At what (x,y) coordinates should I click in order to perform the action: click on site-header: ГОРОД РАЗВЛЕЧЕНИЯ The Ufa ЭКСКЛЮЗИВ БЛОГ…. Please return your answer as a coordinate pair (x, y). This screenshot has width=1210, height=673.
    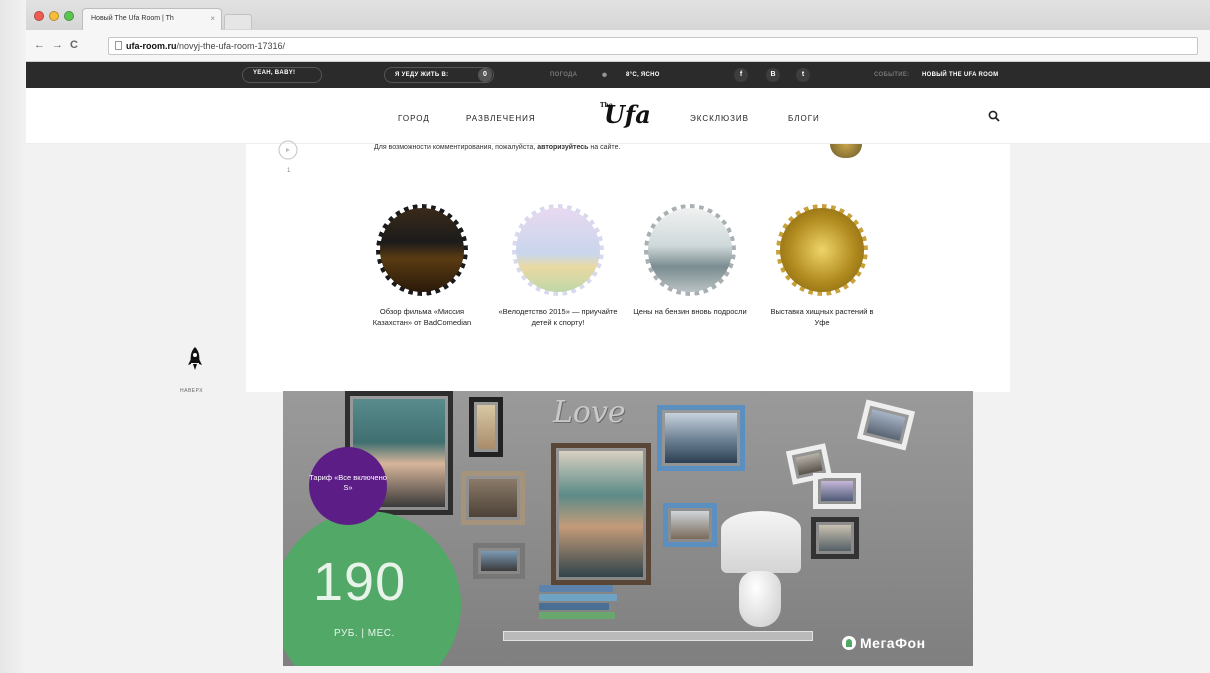
    Looking at the image, I should click on (618, 116).